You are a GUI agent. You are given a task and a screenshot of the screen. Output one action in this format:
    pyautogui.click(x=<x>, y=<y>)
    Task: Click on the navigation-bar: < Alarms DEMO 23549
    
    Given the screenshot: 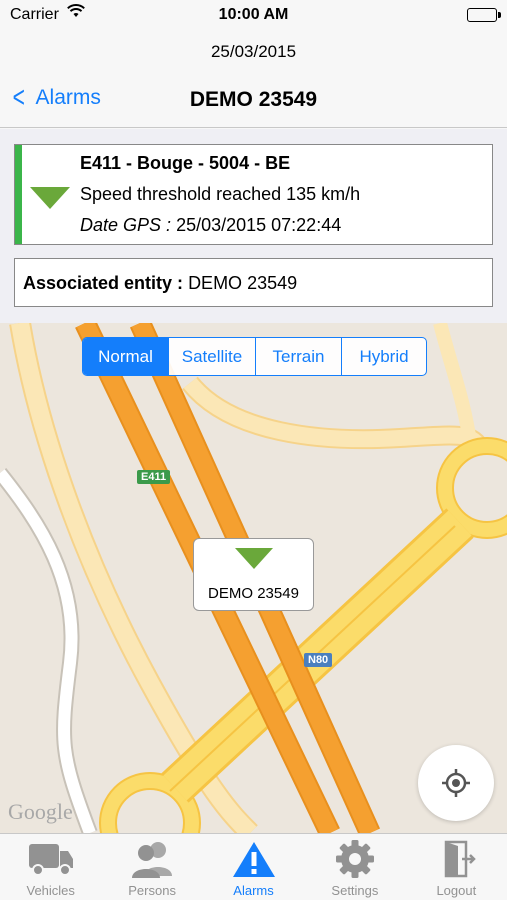 What is the action you would take?
    pyautogui.click(x=253, y=100)
    